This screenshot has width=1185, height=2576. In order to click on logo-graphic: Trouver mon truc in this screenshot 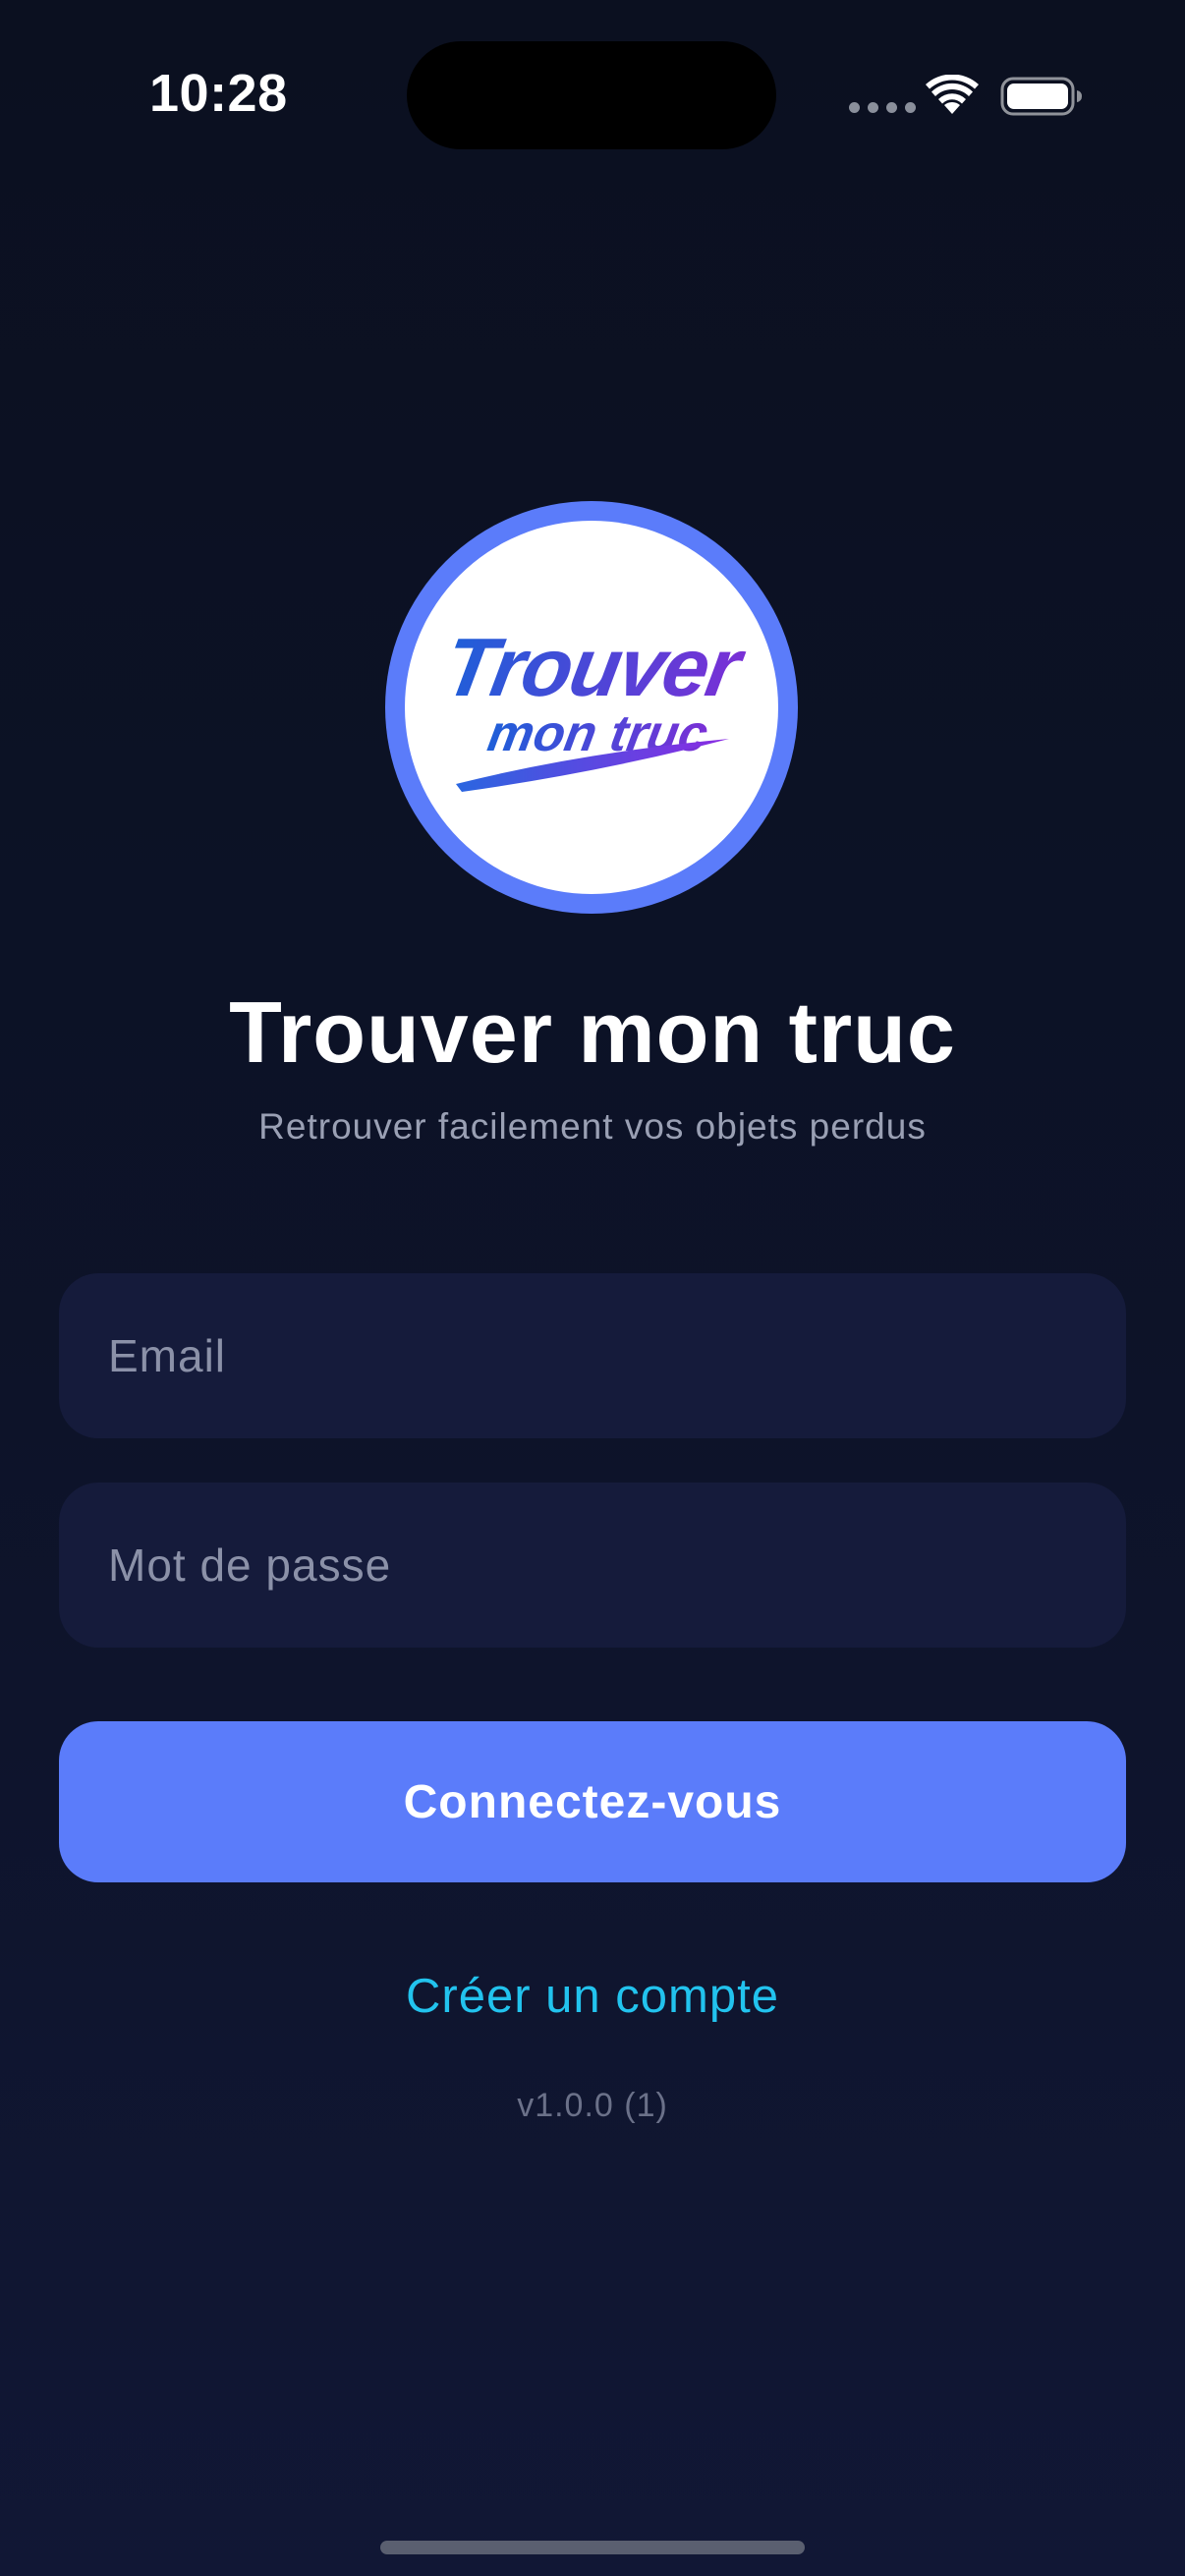, I will do `click(594, 706)`.